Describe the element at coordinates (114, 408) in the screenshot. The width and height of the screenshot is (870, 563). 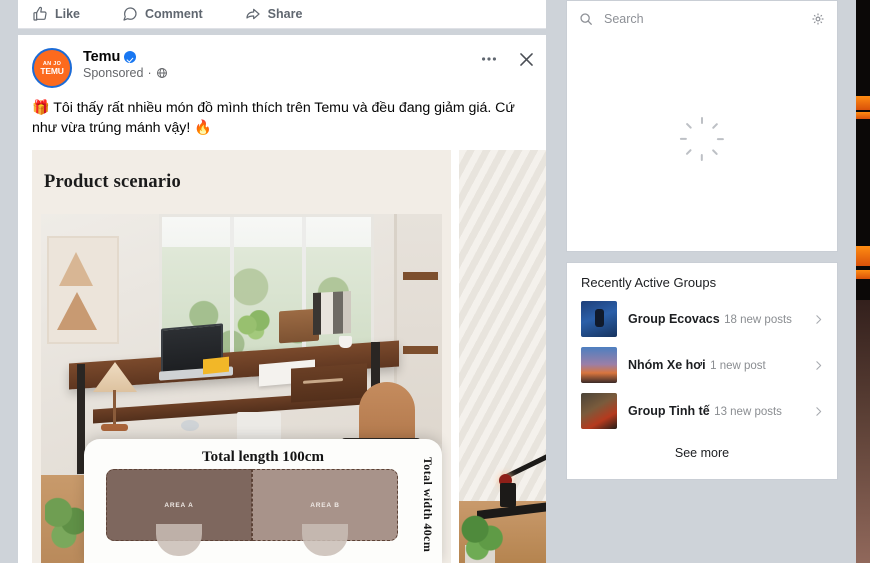
I see `table-lamp-stem` at that location.